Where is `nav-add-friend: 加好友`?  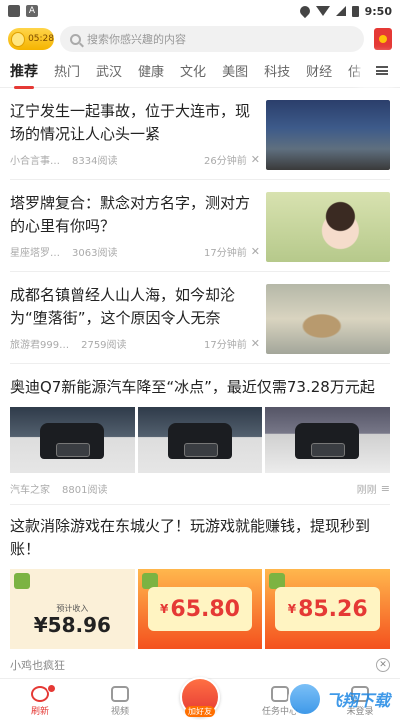 nav-add-friend: 加好友 is located at coordinates (200, 697).